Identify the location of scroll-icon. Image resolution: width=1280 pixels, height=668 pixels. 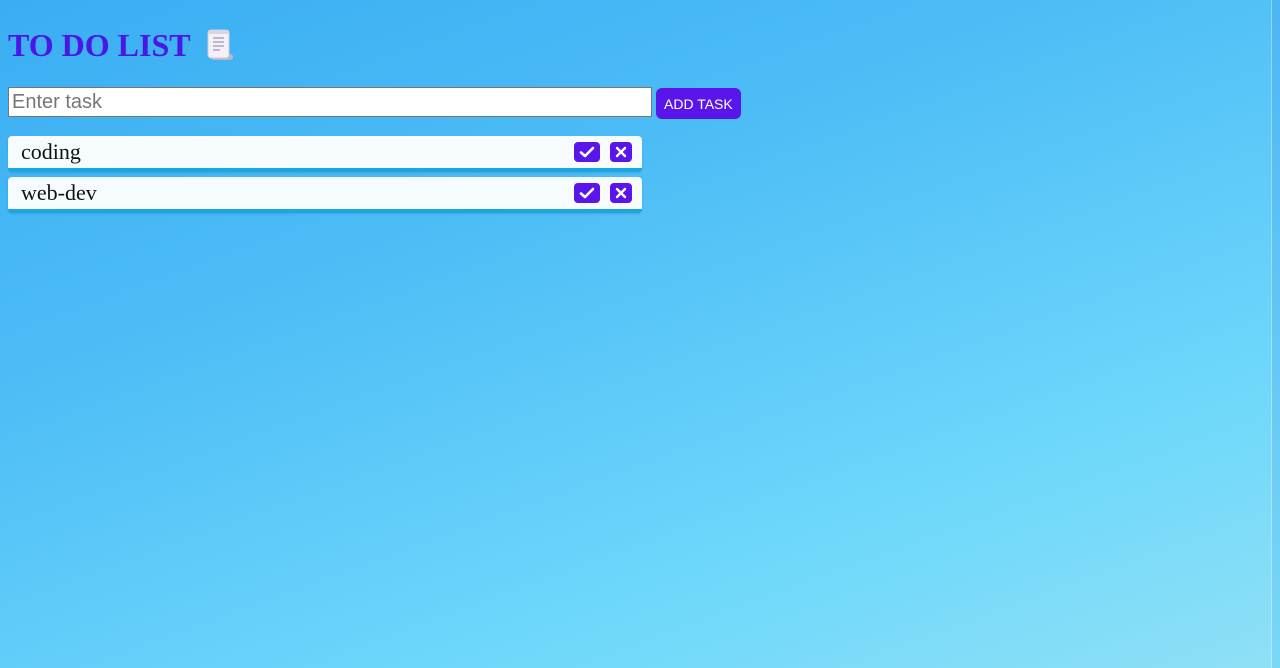
(220, 45).